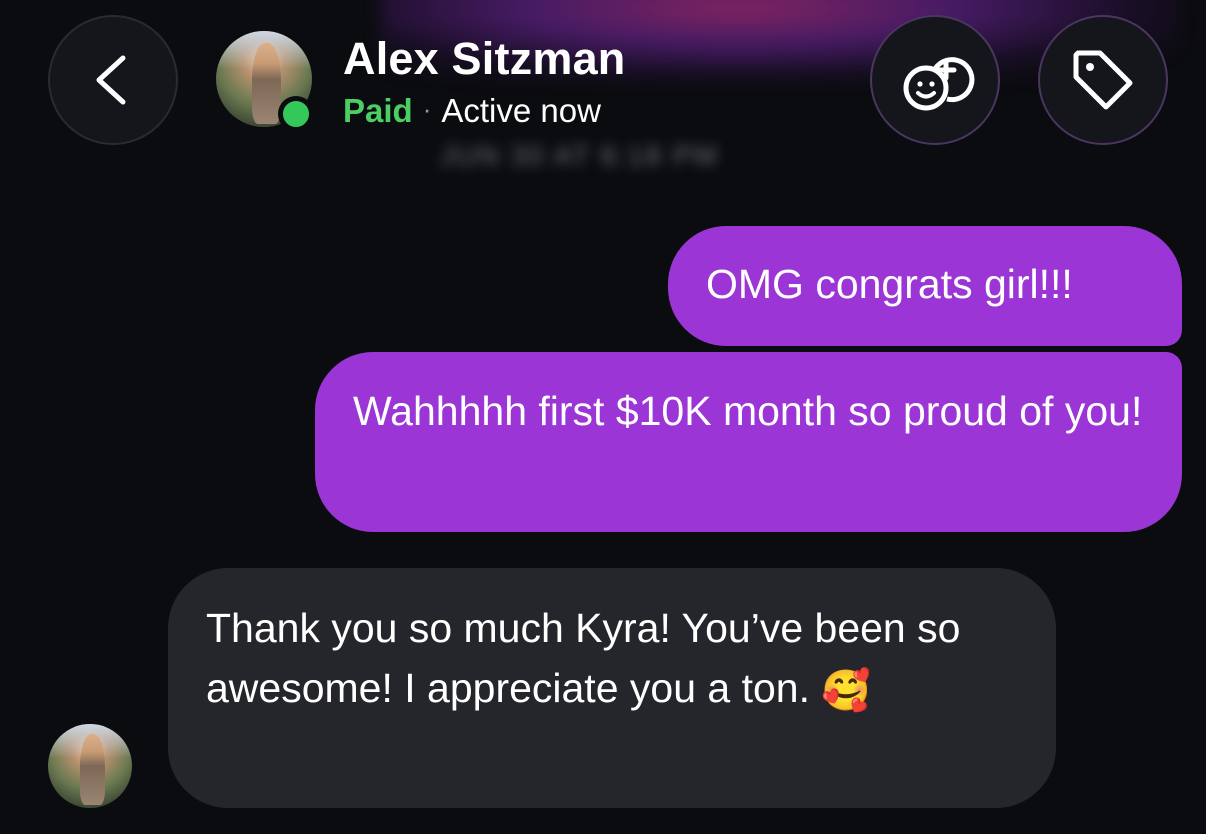 This screenshot has width=1206, height=834. Describe the element at coordinates (90, 766) in the screenshot. I see `sender-avatar` at that location.